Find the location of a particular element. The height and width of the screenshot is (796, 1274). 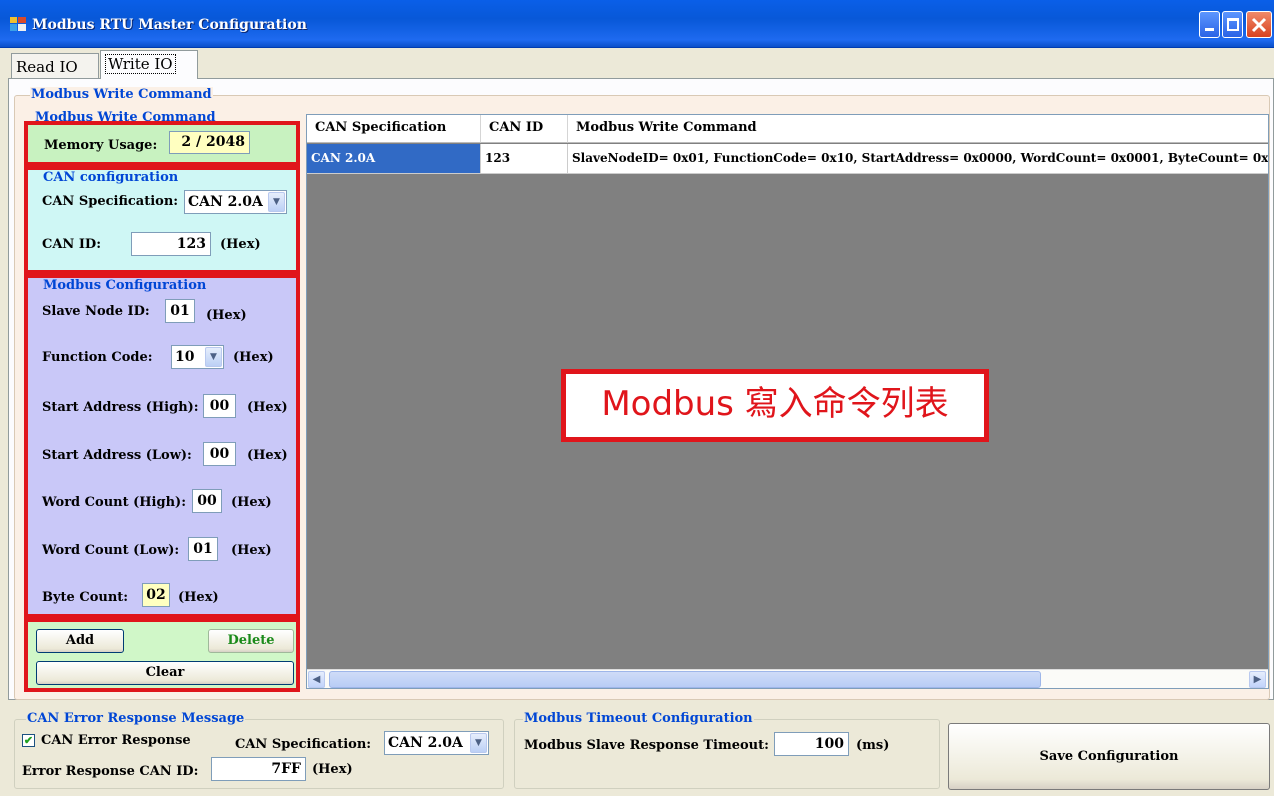

modbus-write-group-title: Modbus Write Command is located at coordinates (121, 94).